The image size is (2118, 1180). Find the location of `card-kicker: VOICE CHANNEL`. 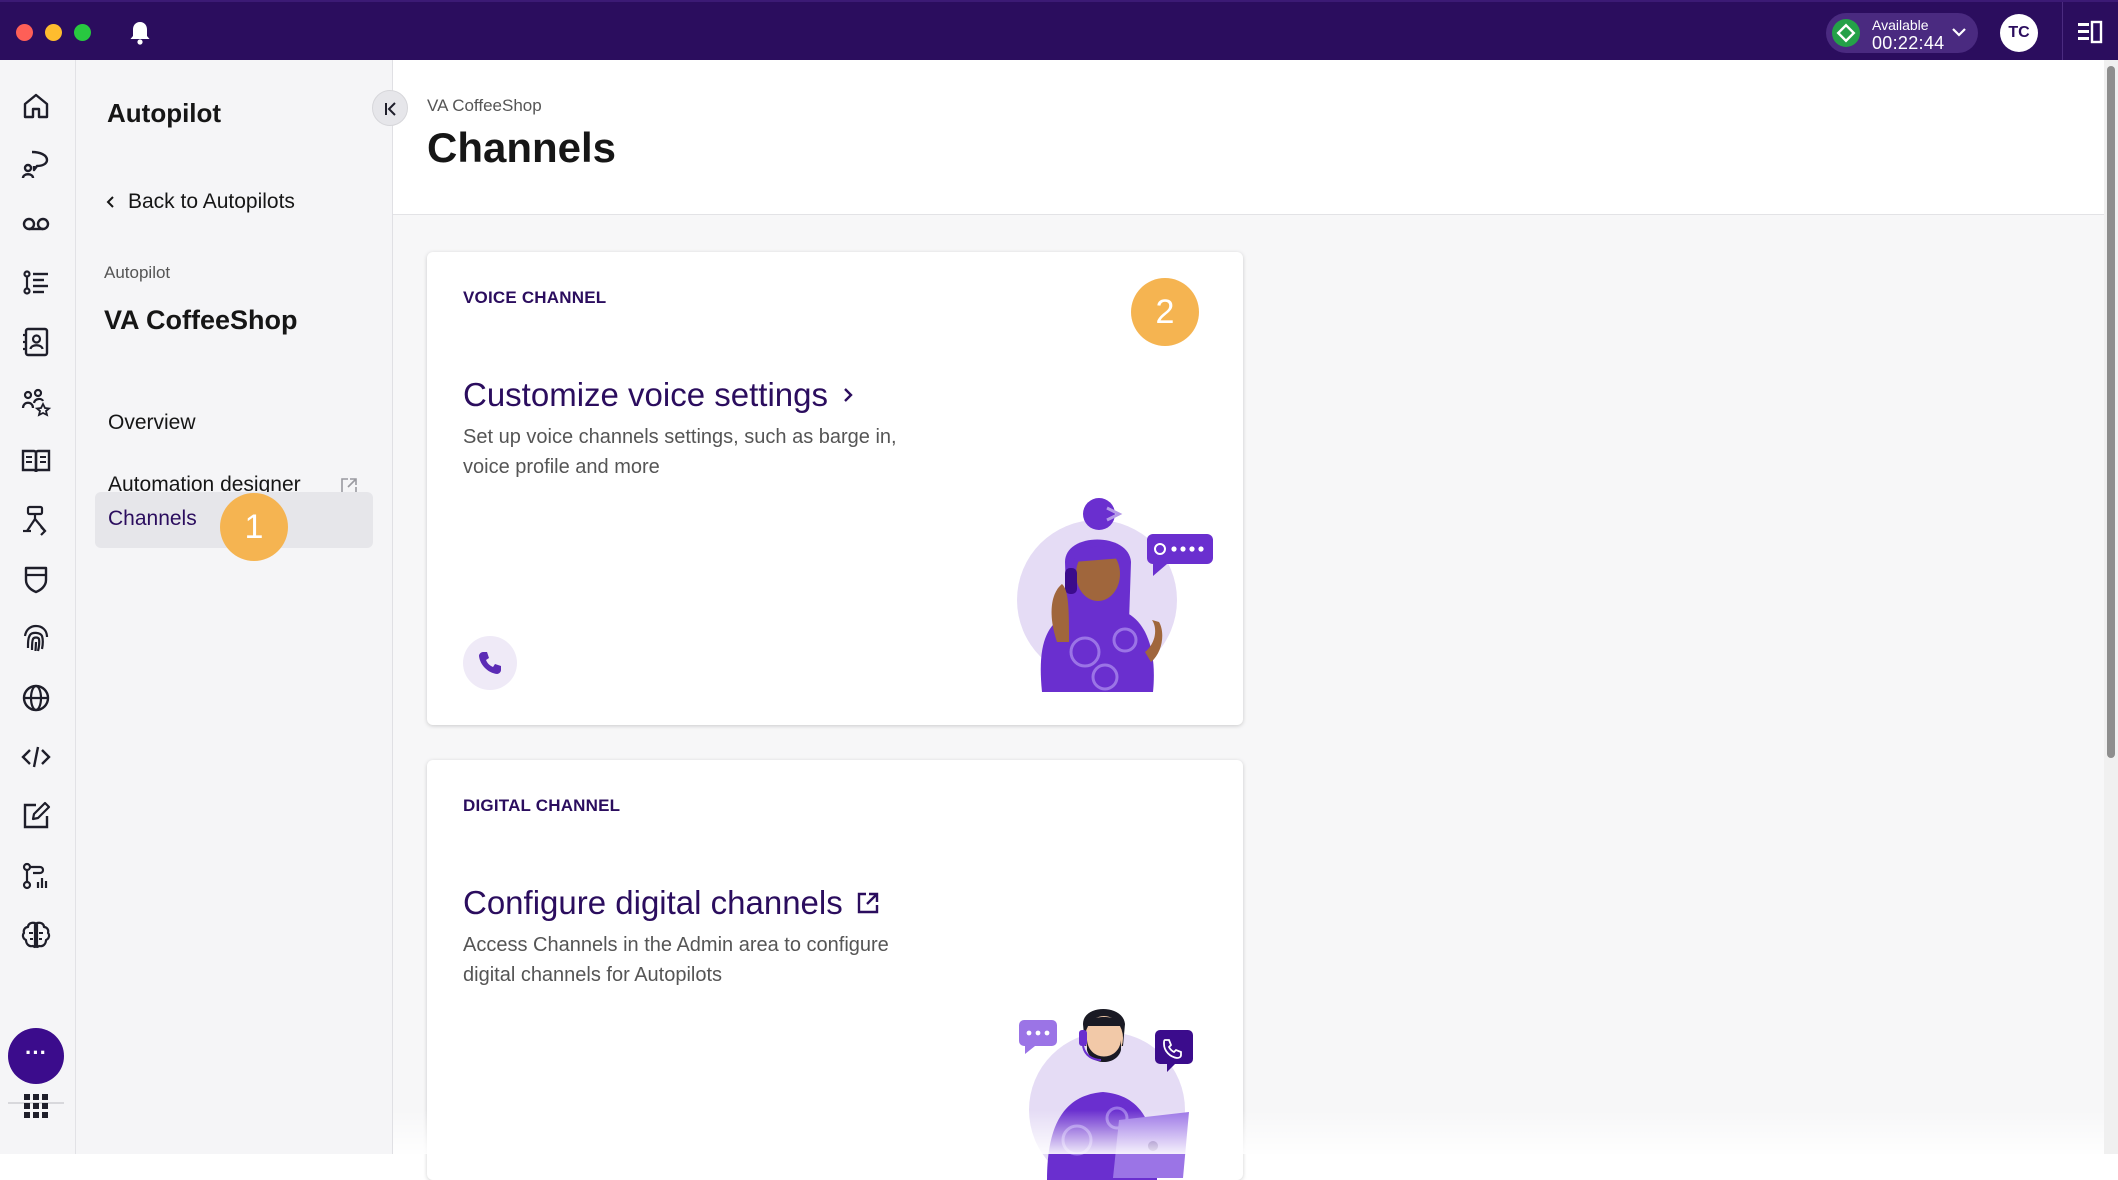

card-kicker: VOICE CHANNEL is located at coordinates (535, 297).